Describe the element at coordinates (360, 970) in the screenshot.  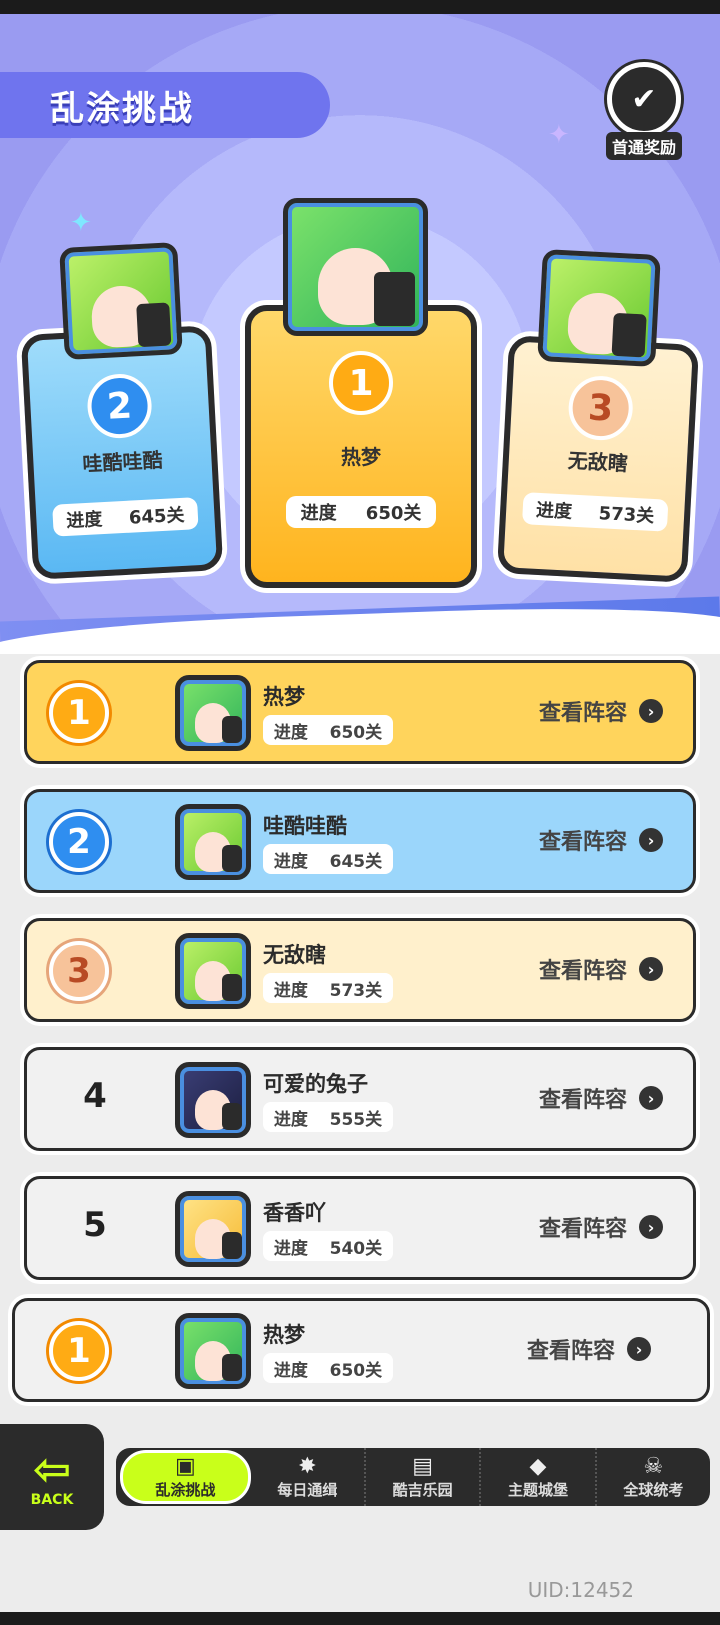
I see `leaderboard-row: 3 无敌瞎 进度 573关 查看阵容 ›` at that location.